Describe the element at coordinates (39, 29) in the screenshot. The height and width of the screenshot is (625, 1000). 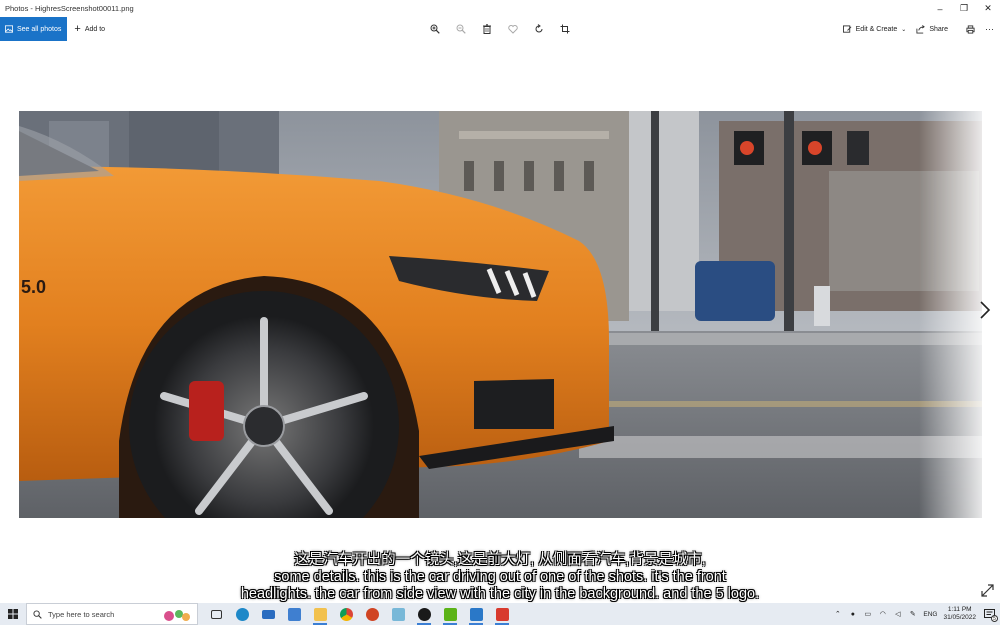
I see `see-all-photos-label: See all photos` at that location.